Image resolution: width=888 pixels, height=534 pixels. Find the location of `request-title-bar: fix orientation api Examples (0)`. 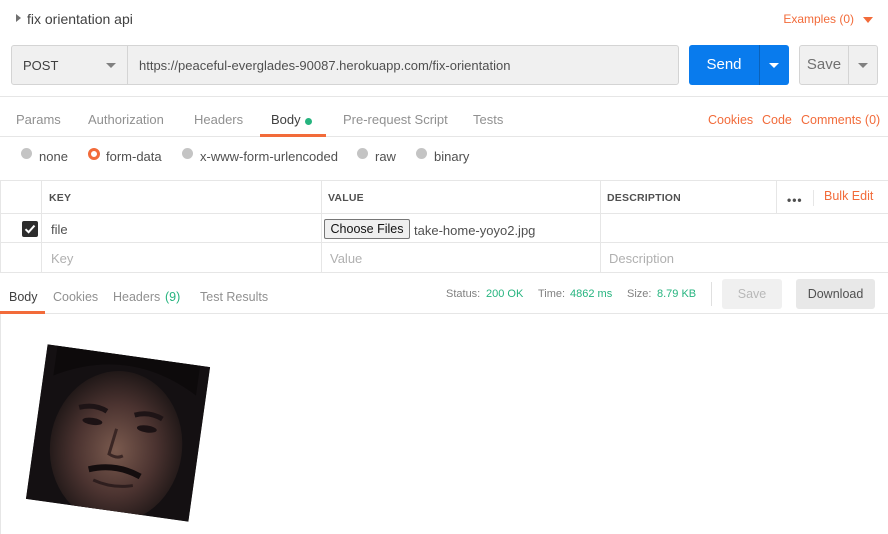

request-title-bar: fix orientation api Examples (0) is located at coordinates (444, 19).